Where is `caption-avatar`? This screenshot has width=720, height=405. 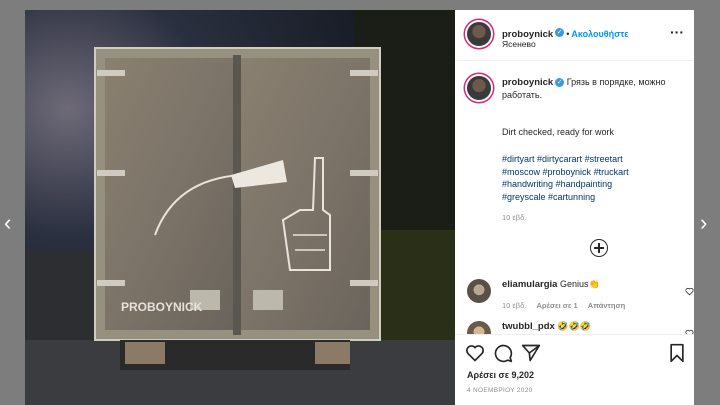
caption-avatar is located at coordinates (479, 88).